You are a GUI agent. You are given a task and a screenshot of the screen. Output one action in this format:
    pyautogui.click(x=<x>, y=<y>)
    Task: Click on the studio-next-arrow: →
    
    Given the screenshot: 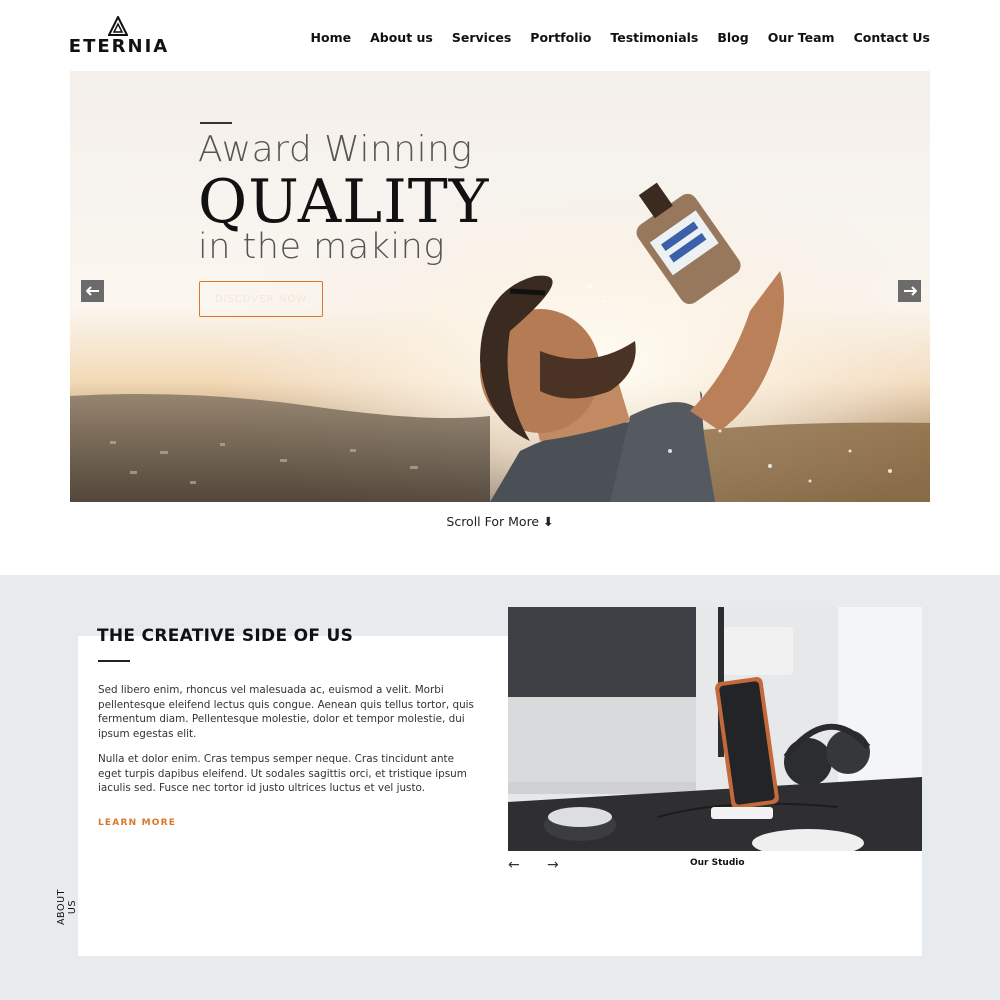 What is the action you would take?
    pyautogui.click(x=553, y=865)
    